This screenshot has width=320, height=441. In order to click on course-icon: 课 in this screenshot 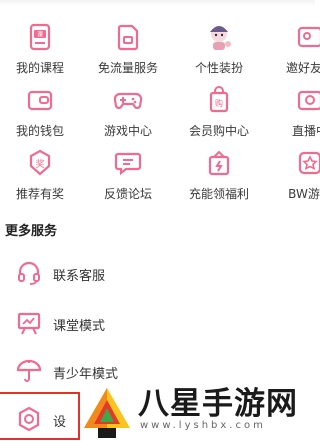, I will do `click(40, 37)`.